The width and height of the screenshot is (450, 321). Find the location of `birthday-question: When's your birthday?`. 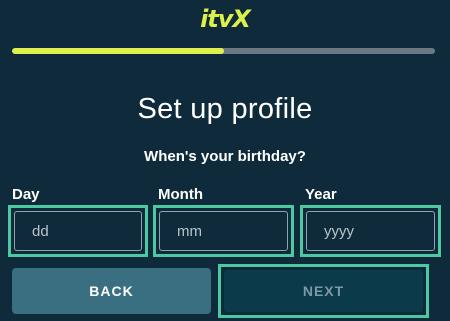

birthday-question: When's your birthday? is located at coordinates (225, 156).